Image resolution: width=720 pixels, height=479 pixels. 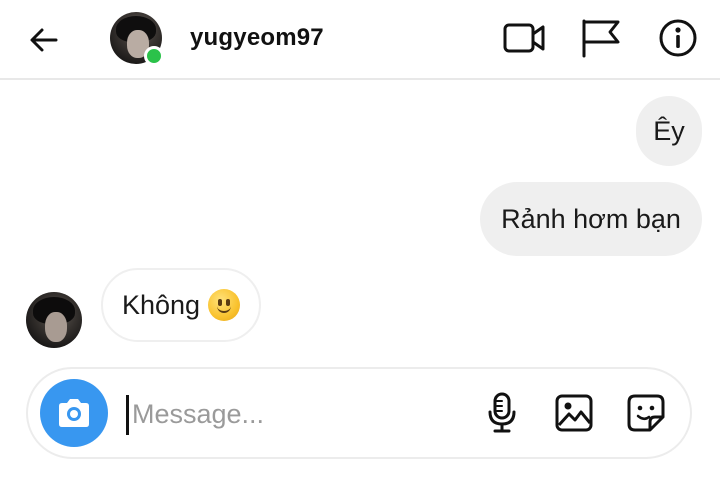 I want to click on message-text: Êy, so click(x=669, y=130).